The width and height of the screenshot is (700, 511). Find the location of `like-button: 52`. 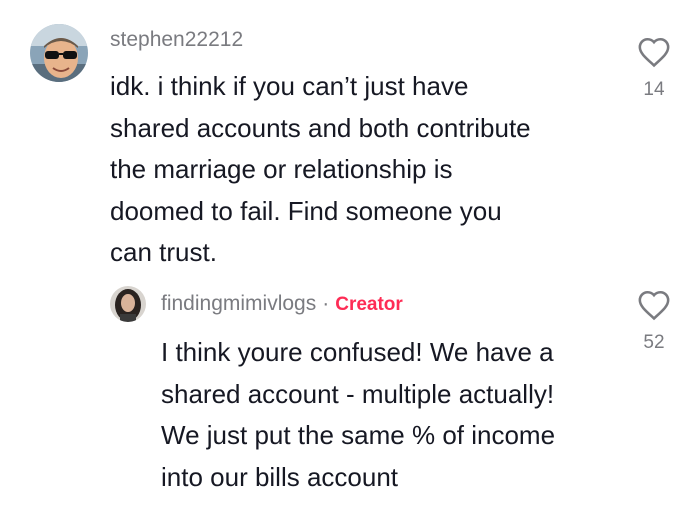

like-button: 52 is located at coordinates (654, 321).